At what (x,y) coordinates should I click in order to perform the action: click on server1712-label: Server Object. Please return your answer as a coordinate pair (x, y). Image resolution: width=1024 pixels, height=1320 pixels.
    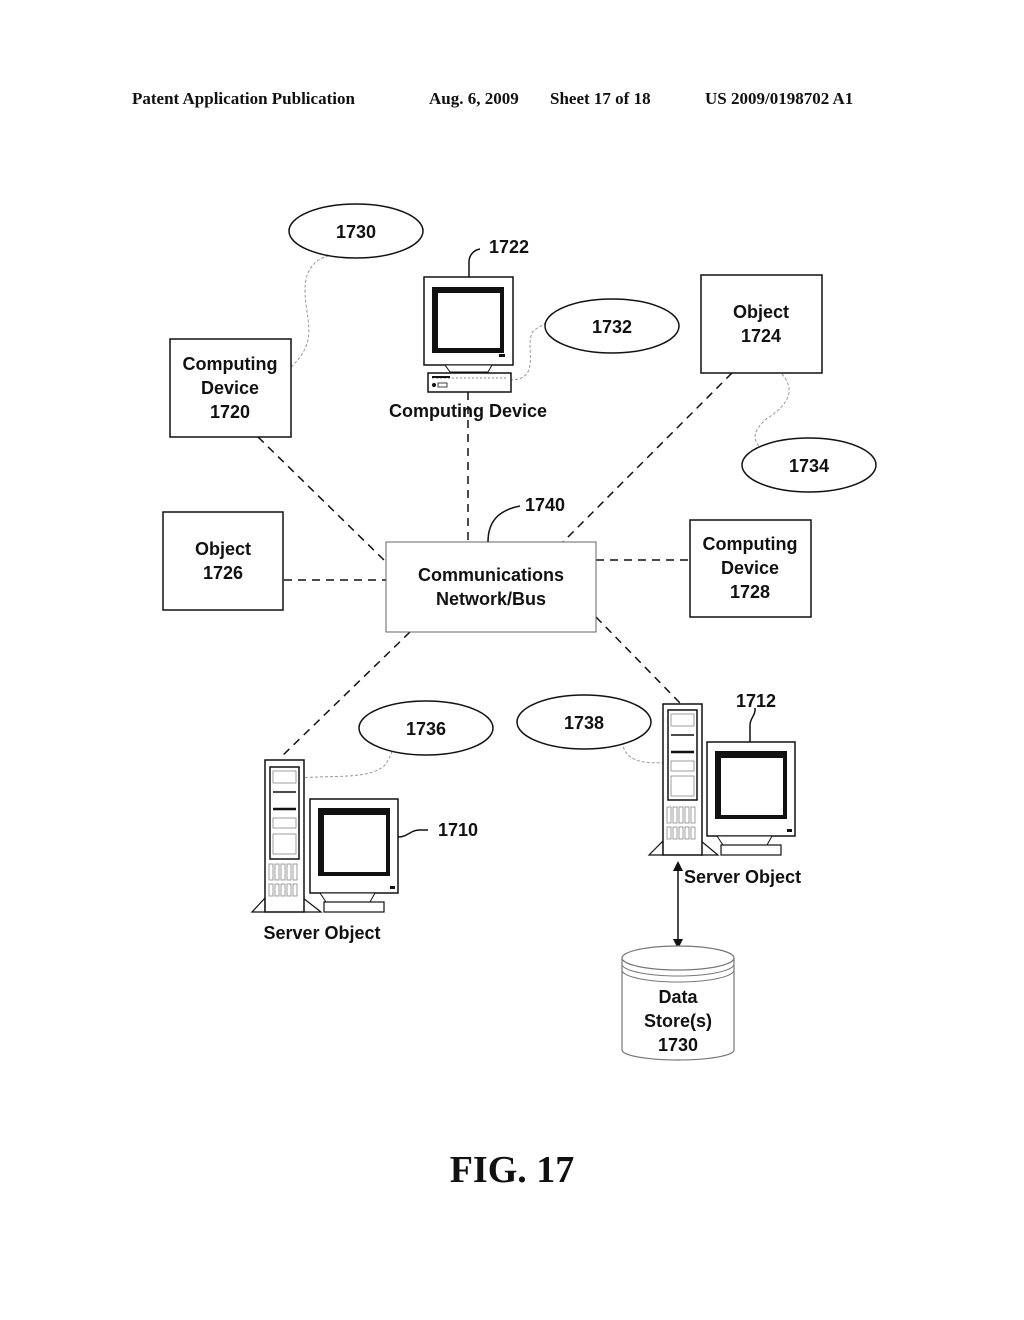
    Looking at the image, I should click on (742, 877).